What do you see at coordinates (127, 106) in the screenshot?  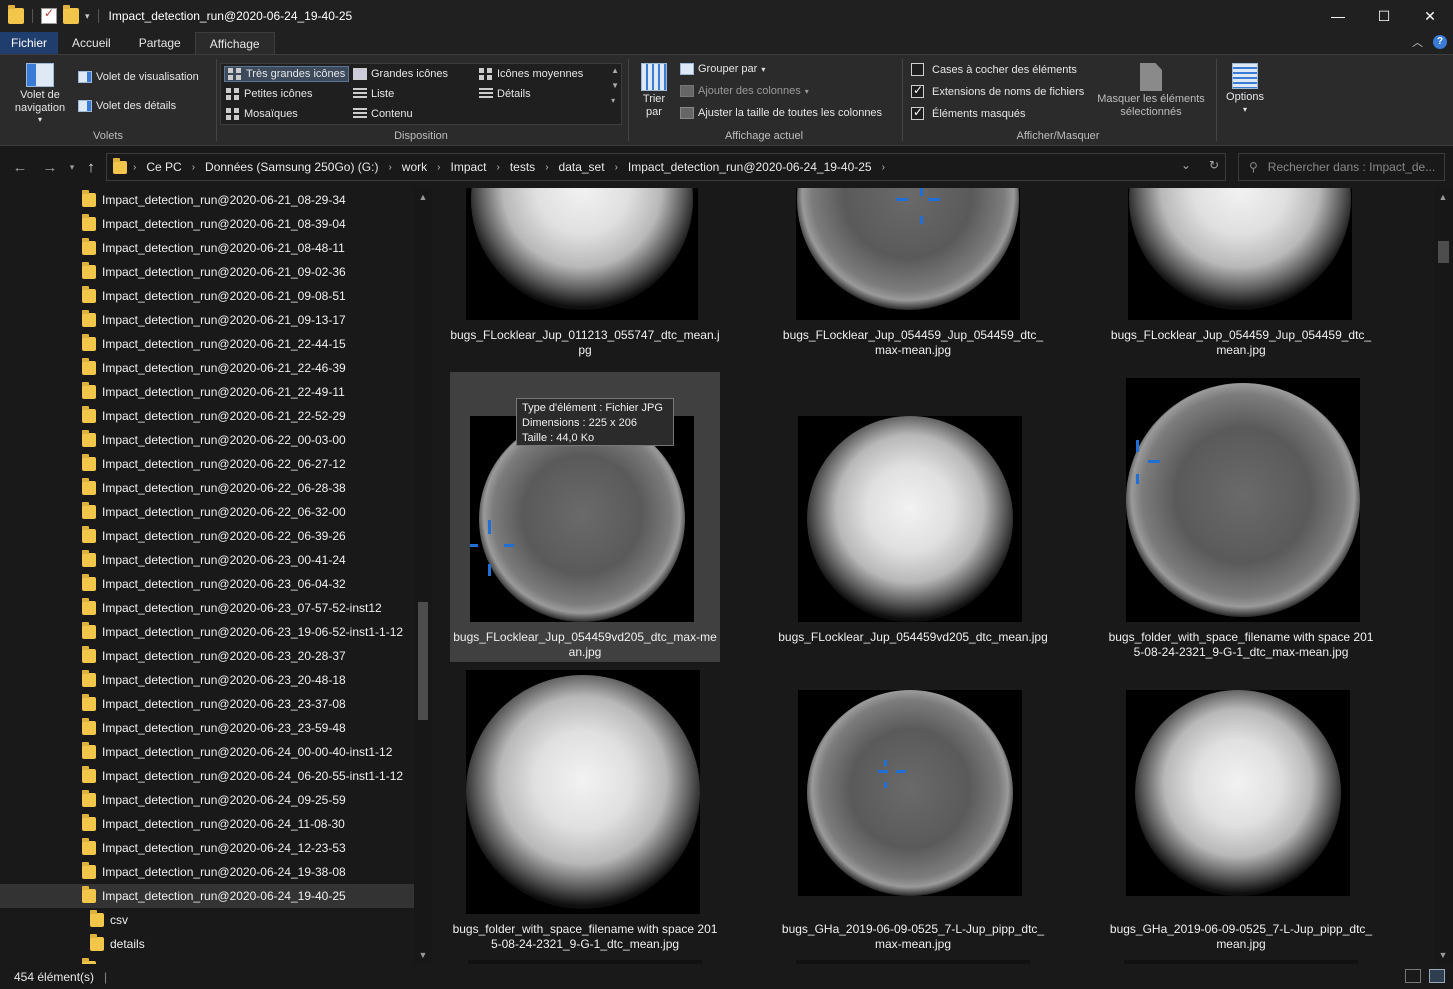 I see `details-pane-button: Volet des détails` at bounding box center [127, 106].